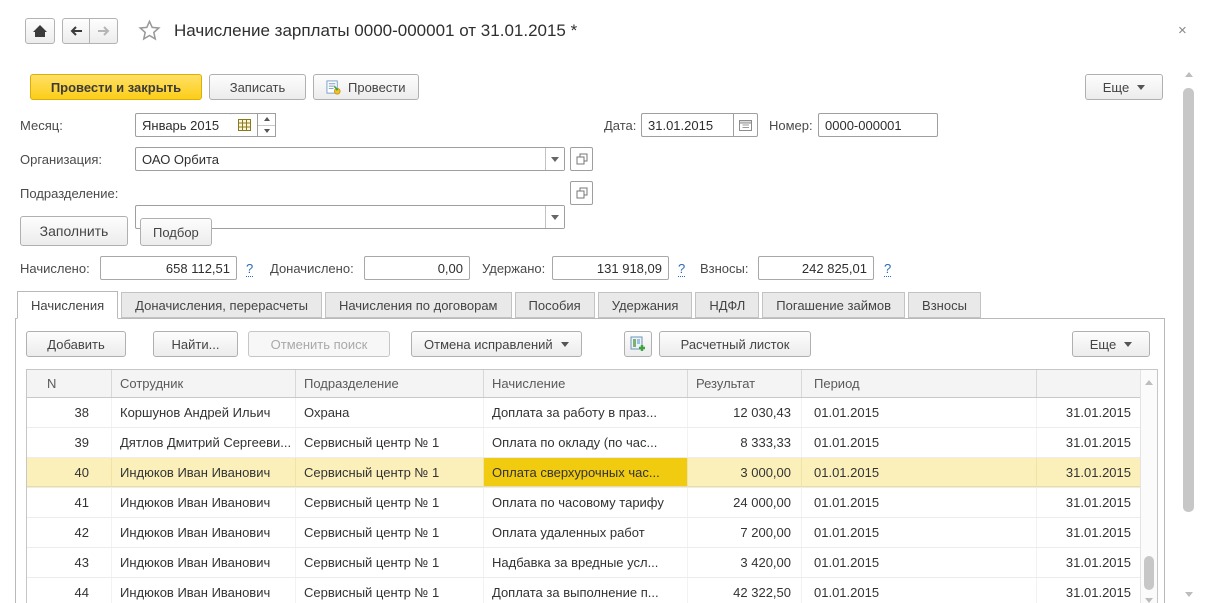 This screenshot has height=603, width=1206. I want to click on col-header-department: Подразделение, so click(390, 383).